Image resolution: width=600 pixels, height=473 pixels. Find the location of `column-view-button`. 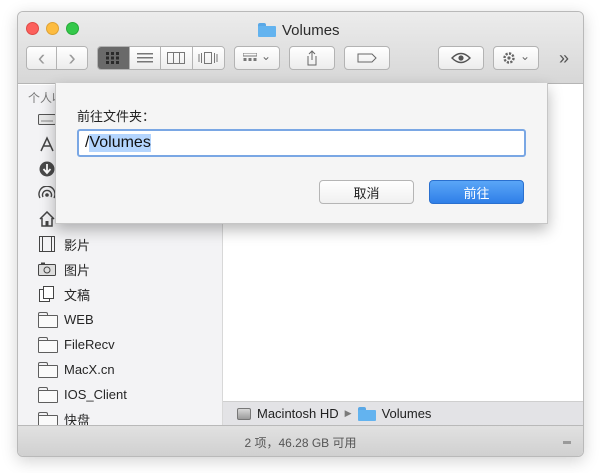

column-view-button is located at coordinates (177, 58).